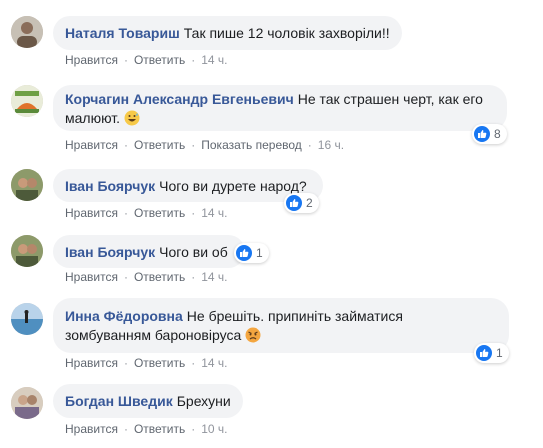 The image size is (543, 448). I want to click on comment-bubble: Іван Боярчук Чого ви дурете народ?, so click(188, 185).